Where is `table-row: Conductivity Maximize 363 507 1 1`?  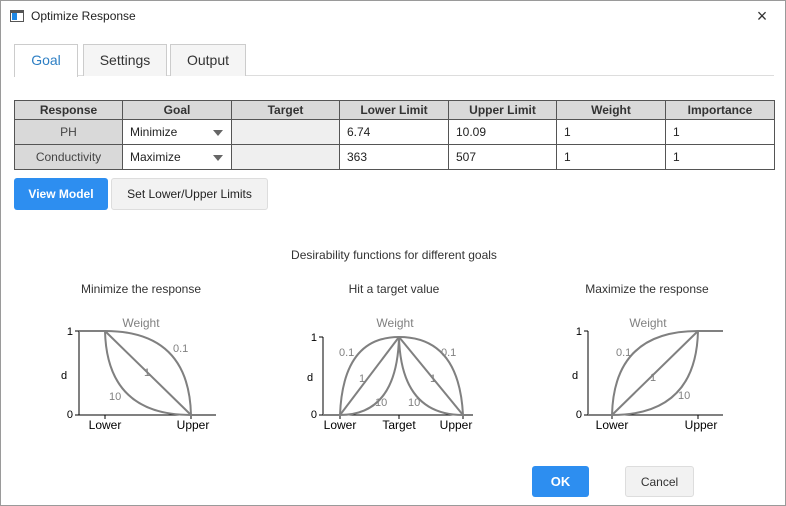 table-row: Conductivity Maximize 363 507 1 1 is located at coordinates (394, 157).